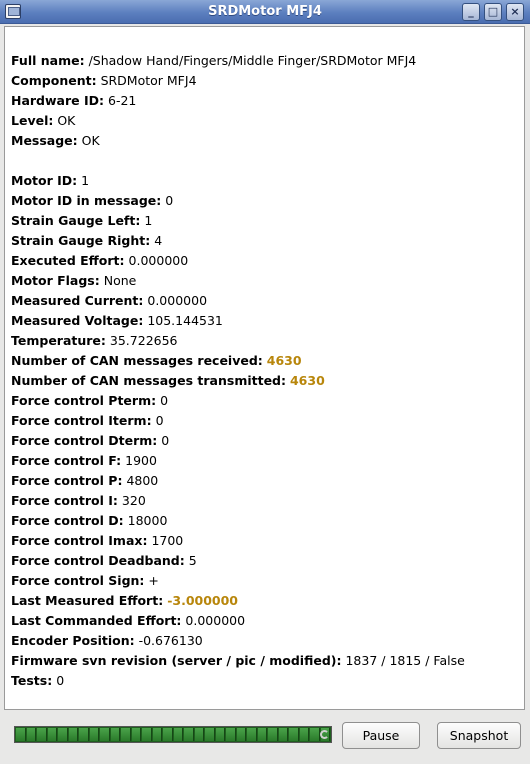 This screenshot has height=764, width=530. I want to click on value-row: Force control Deadband: 5, so click(238, 561).